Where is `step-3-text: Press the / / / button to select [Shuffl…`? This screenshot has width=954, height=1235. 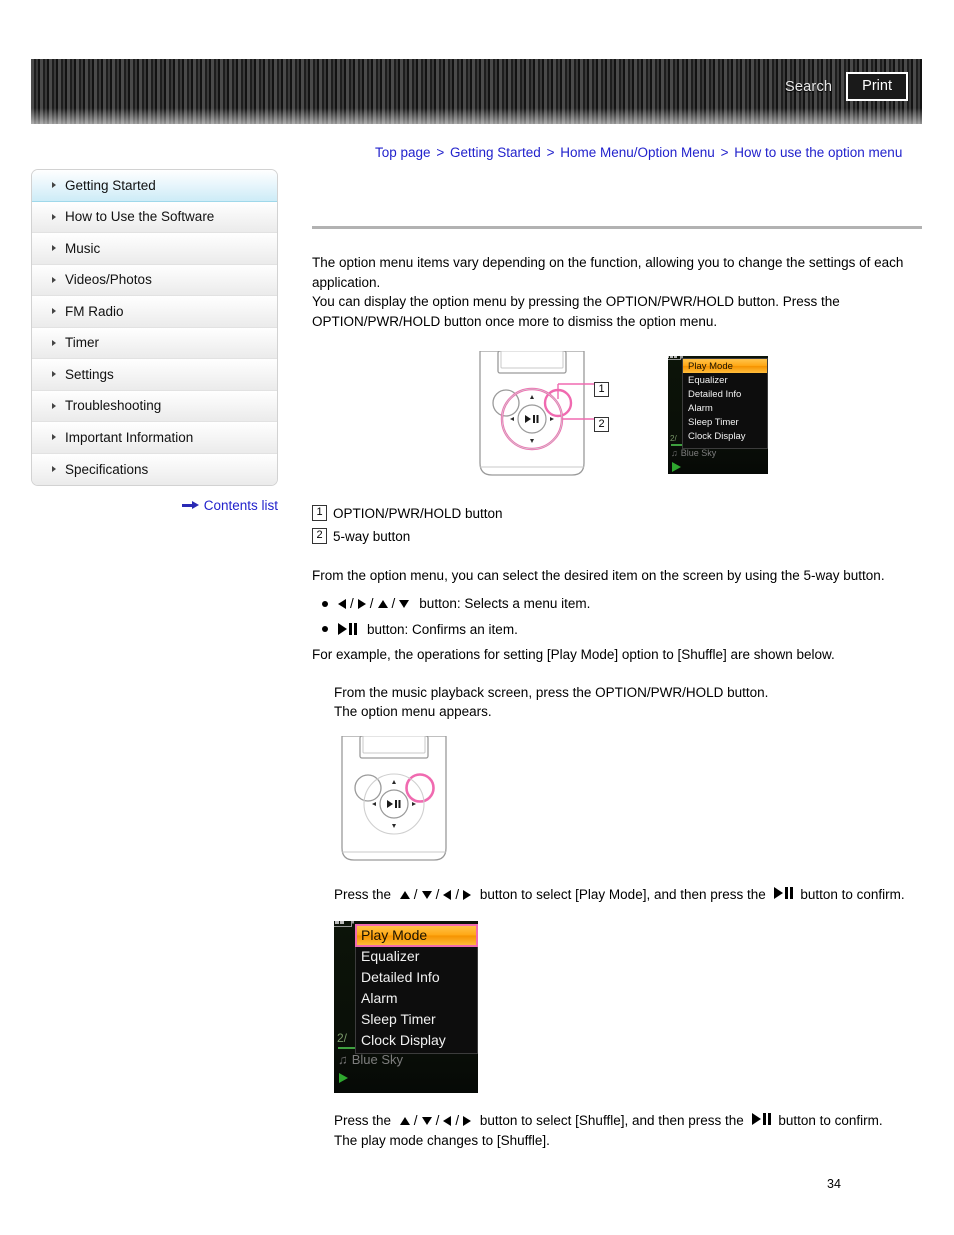
step-3-text: Press the / / / button to select [Shuffl… is located at coordinates (623, 1121).